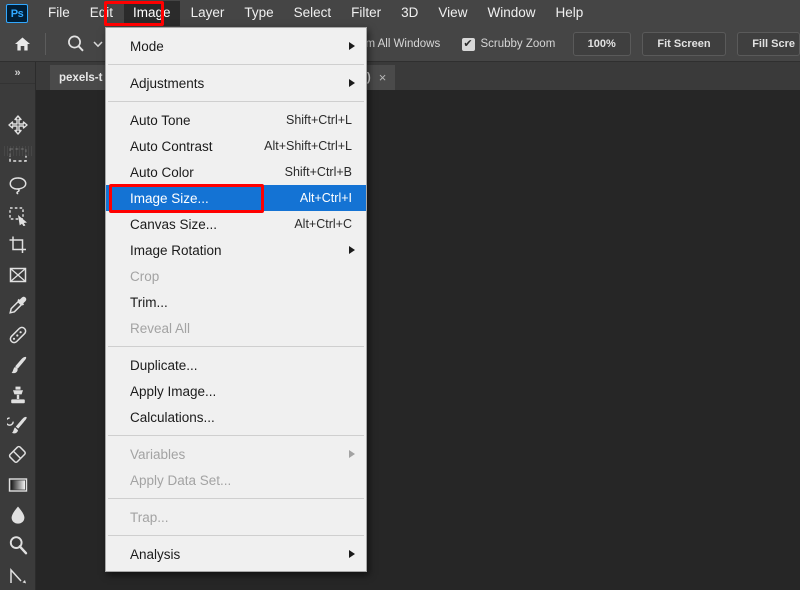 Image resolution: width=800 pixels, height=590 pixels. I want to click on menu-item-shortcut: Alt+Ctrl+C, so click(323, 224).